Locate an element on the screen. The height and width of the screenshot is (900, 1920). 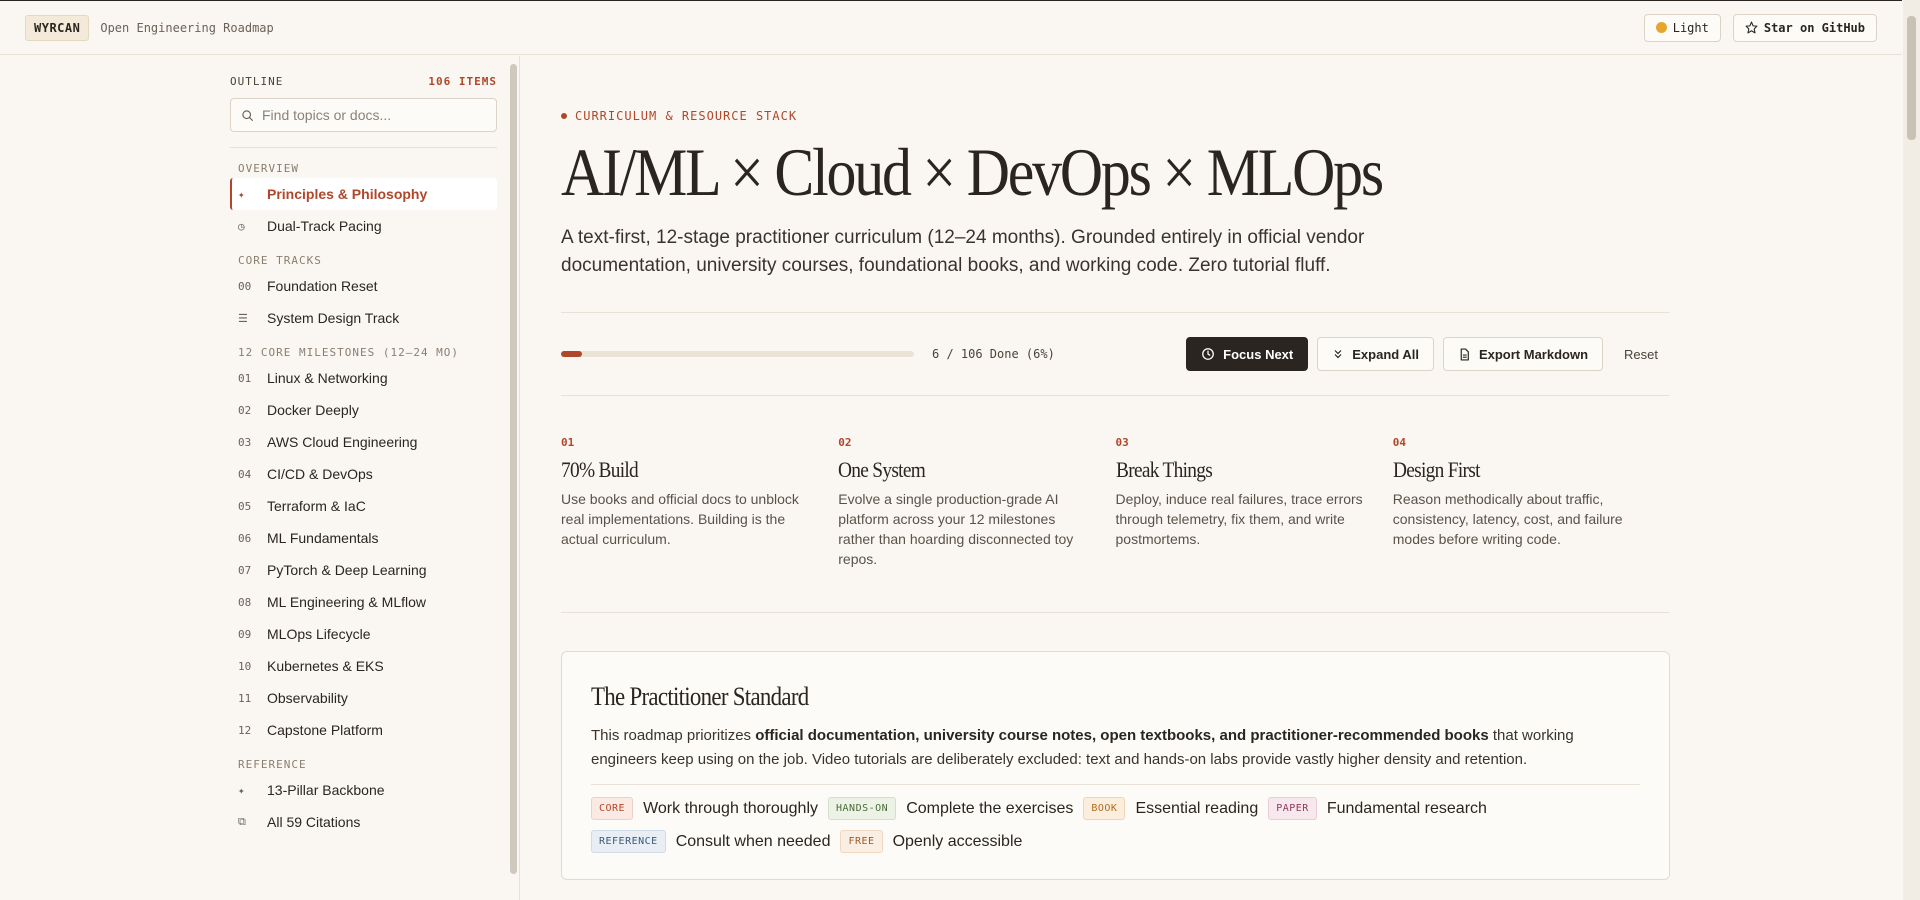
clock-icon is located at coordinates (1208, 354).